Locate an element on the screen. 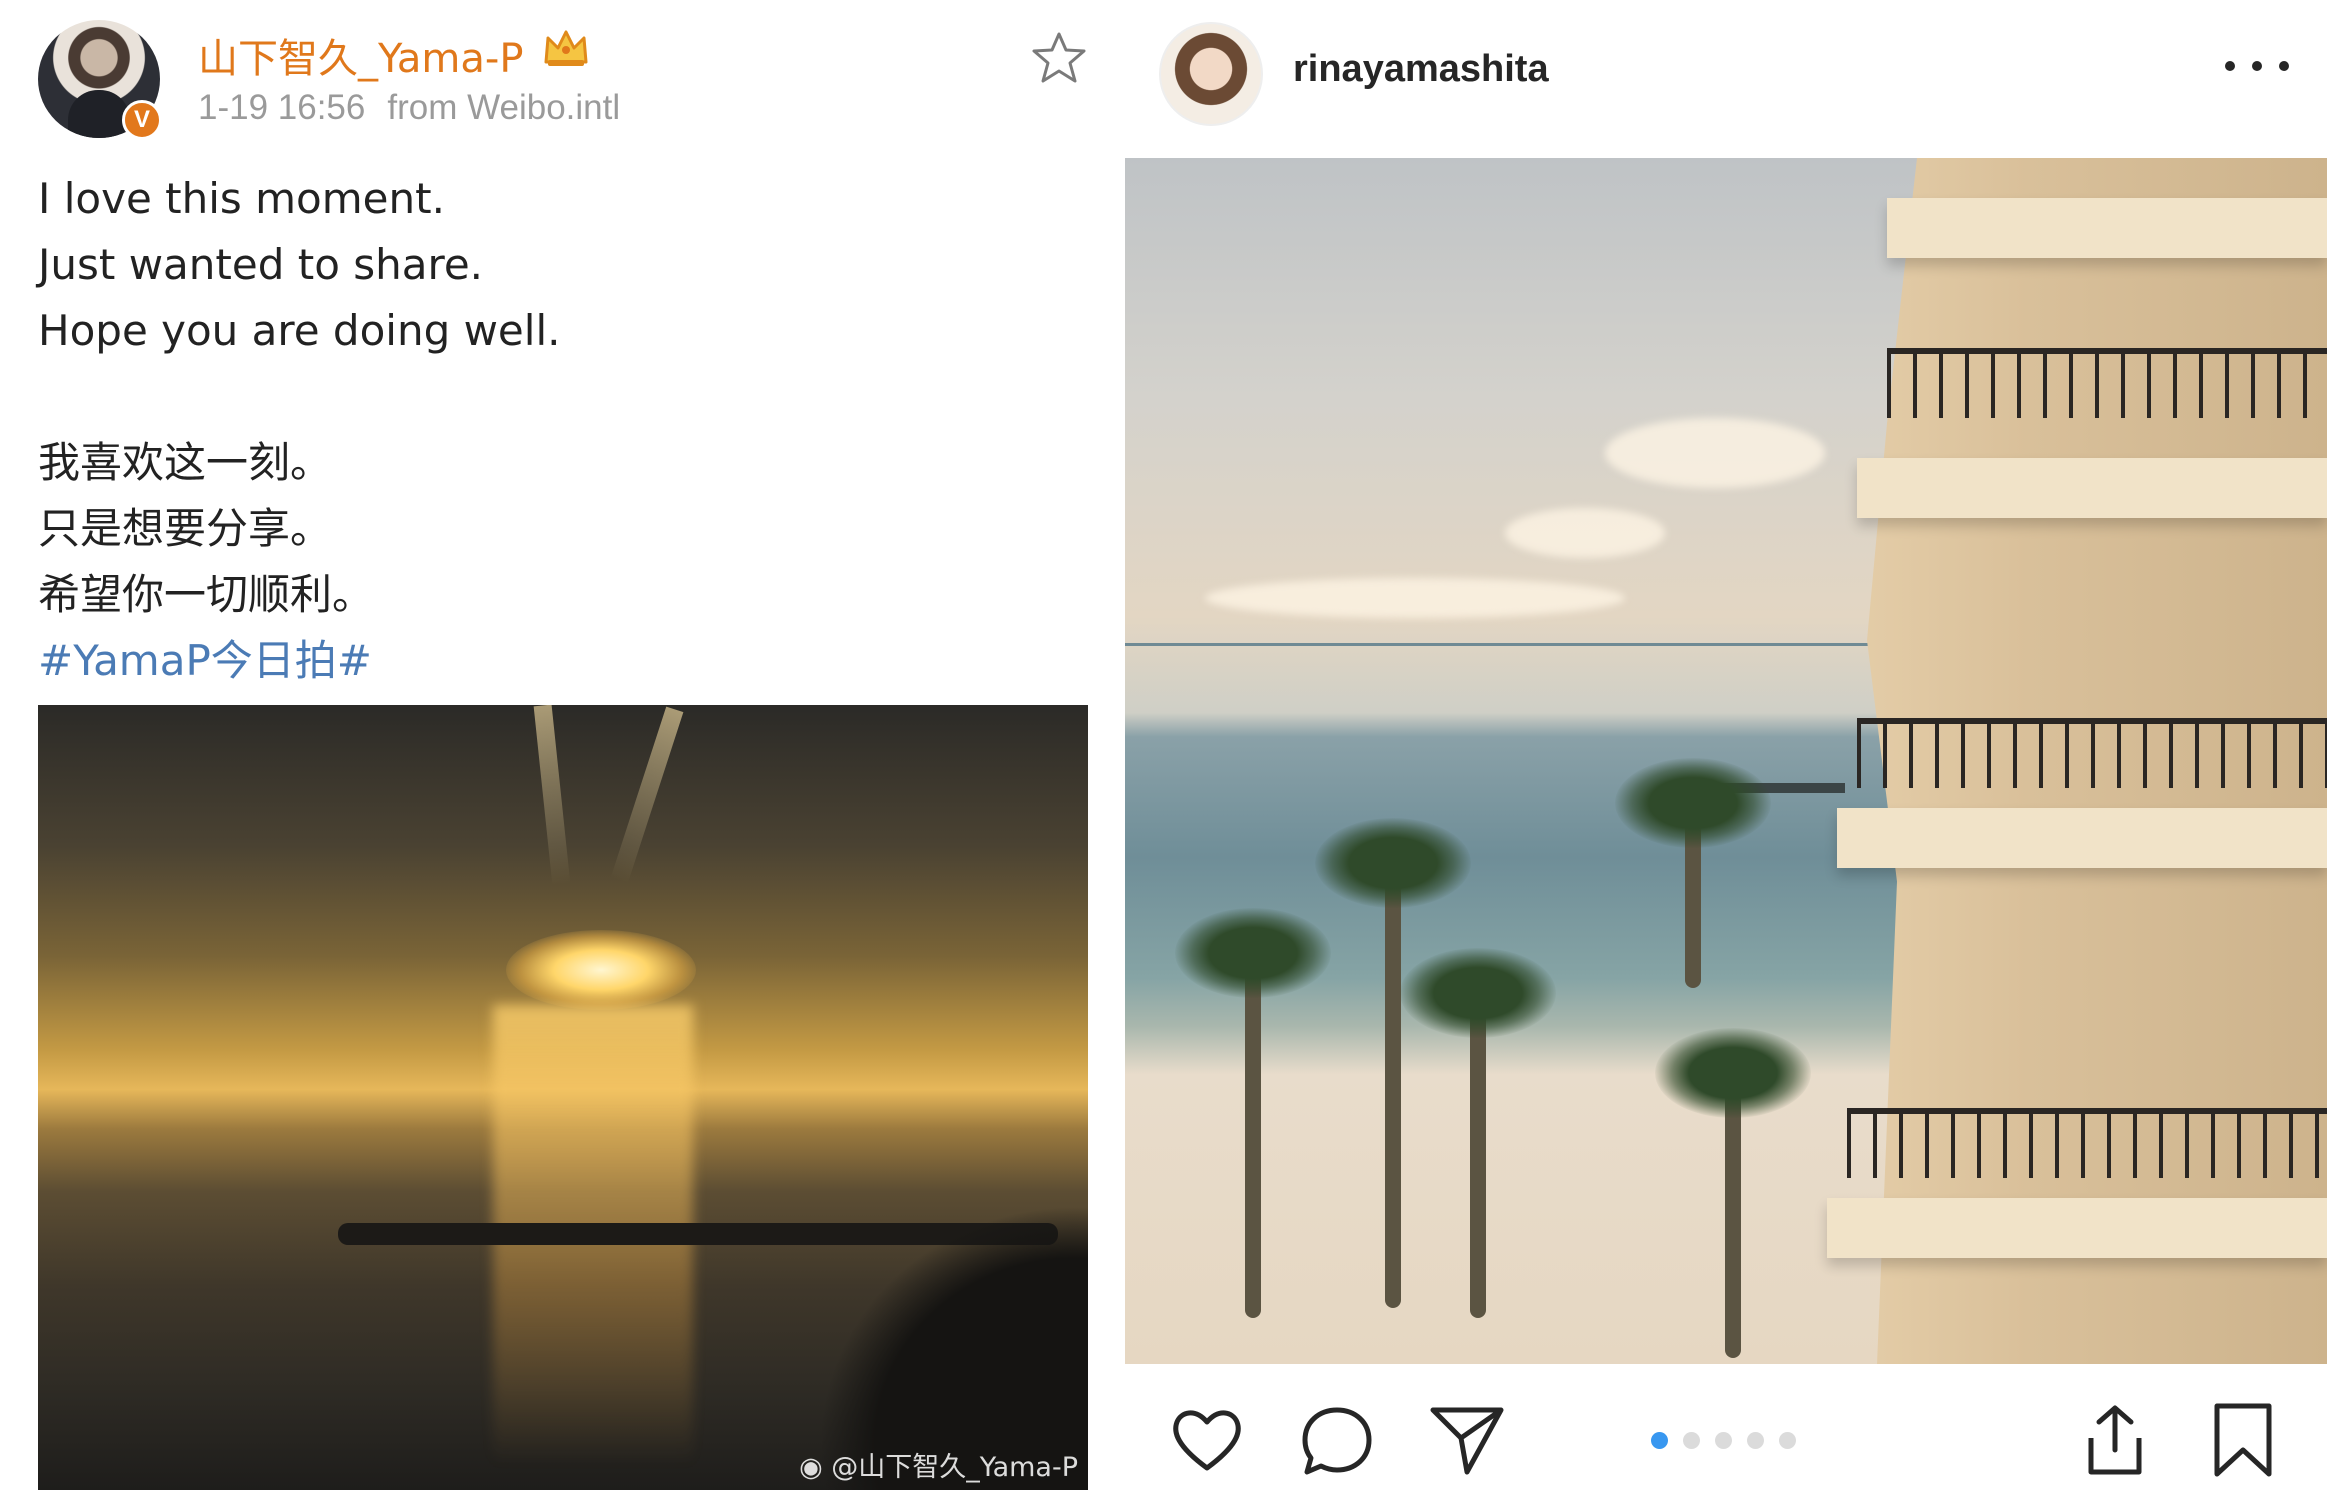  paper-plane-icon is located at coordinates (1467, 1440).